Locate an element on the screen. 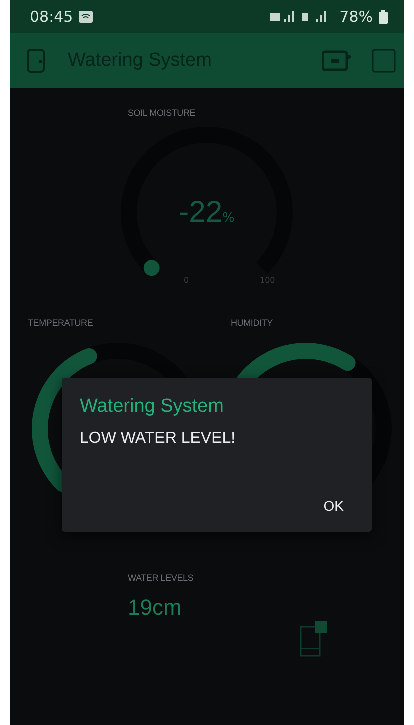 The image size is (414, 725). square-icon is located at coordinates (384, 60).